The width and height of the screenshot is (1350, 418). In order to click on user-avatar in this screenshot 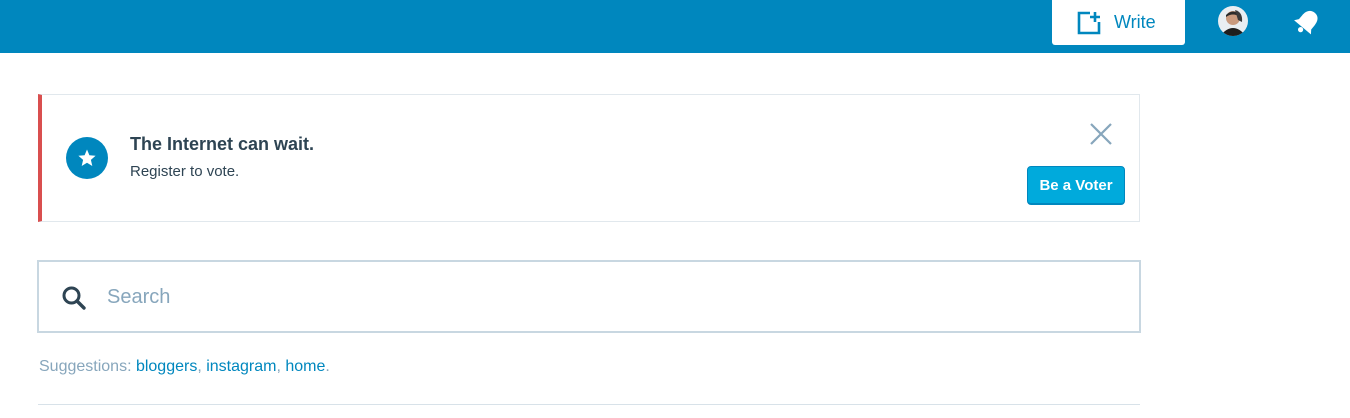, I will do `click(1233, 21)`.